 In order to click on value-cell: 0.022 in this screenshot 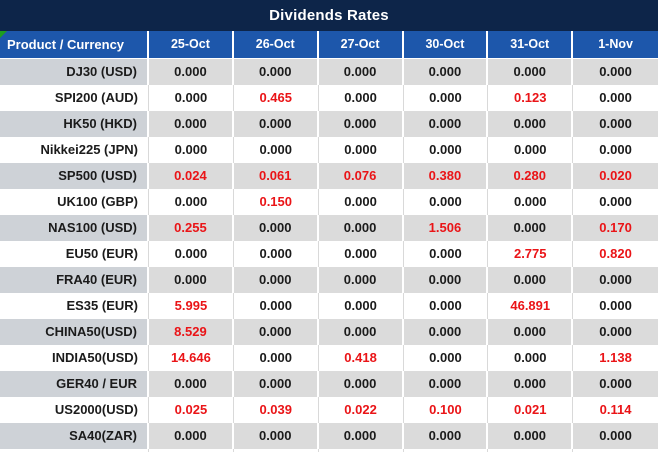, I will do `click(361, 410)`.